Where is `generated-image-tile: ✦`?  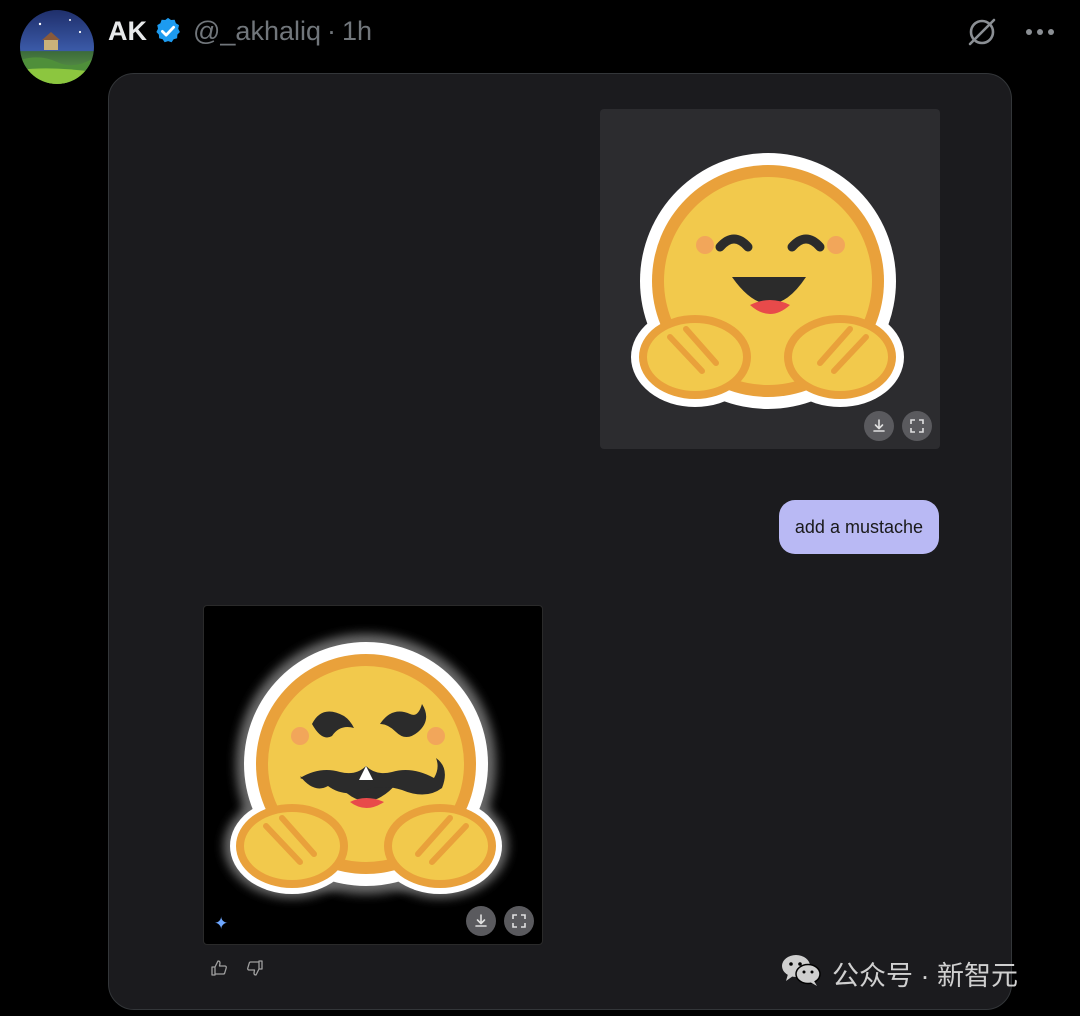 generated-image-tile: ✦ is located at coordinates (373, 775).